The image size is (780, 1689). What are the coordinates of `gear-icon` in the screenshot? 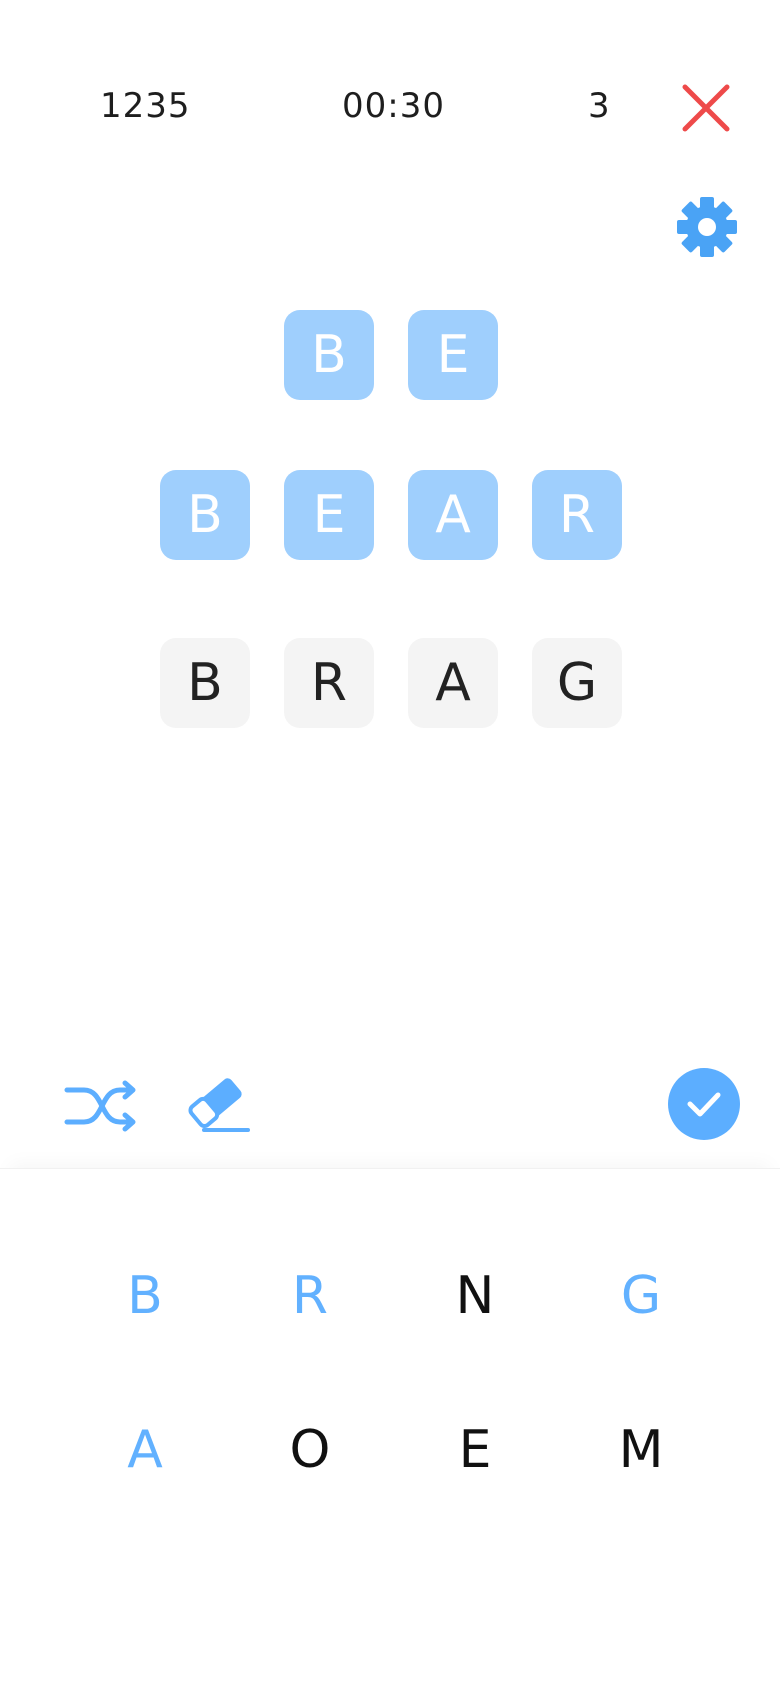 It's located at (707, 227).